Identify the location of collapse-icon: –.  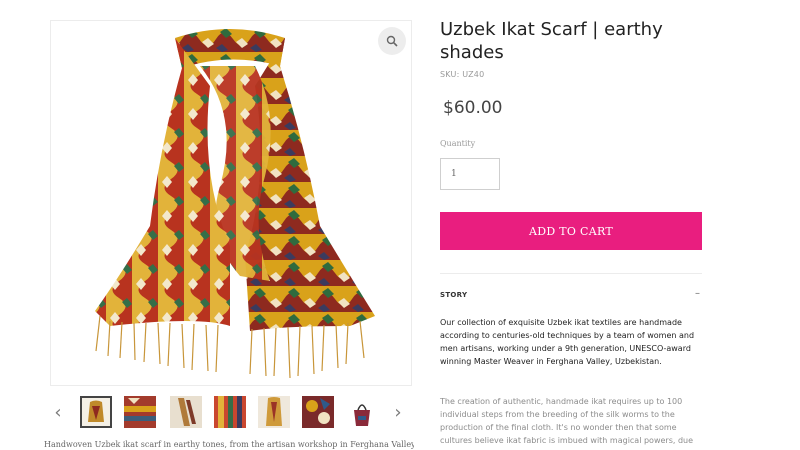
(697, 293).